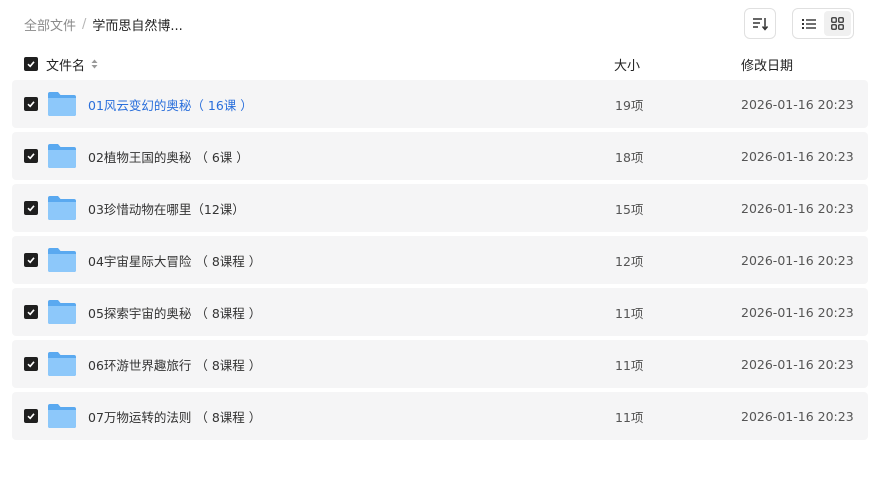 The width and height of the screenshot is (878, 495). What do you see at coordinates (174, 312) in the screenshot?
I see `file-name-link: 05探索宇宙的奥秘 （ 8课程 ）` at bounding box center [174, 312].